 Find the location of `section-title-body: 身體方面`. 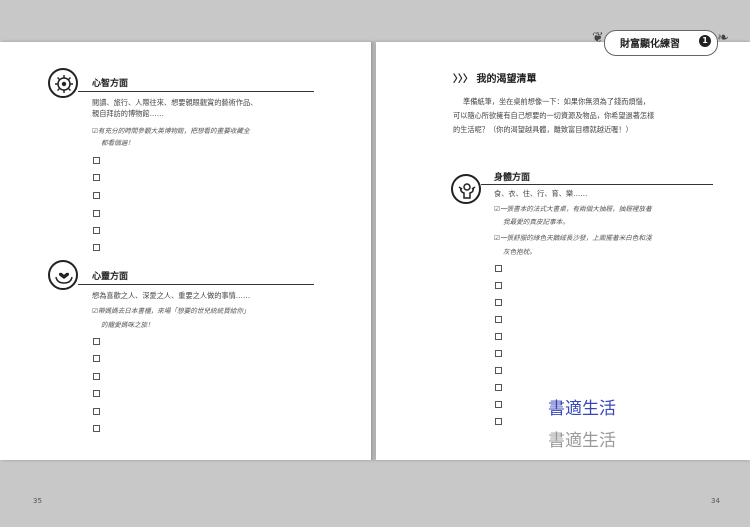

section-title-body: 身體方面 is located at coordinates (512, 178).